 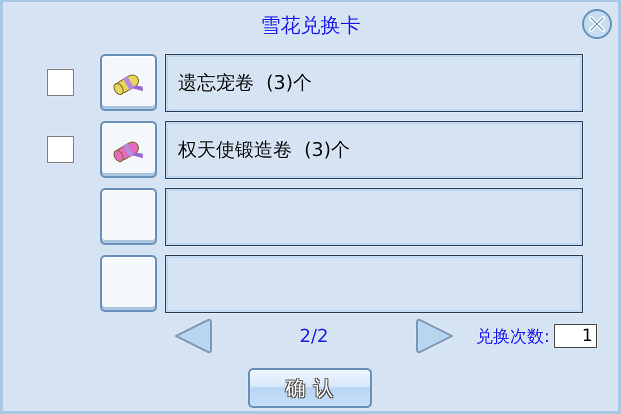 I want to click on page-indicator: 2/2, so click(x=314, y=336).